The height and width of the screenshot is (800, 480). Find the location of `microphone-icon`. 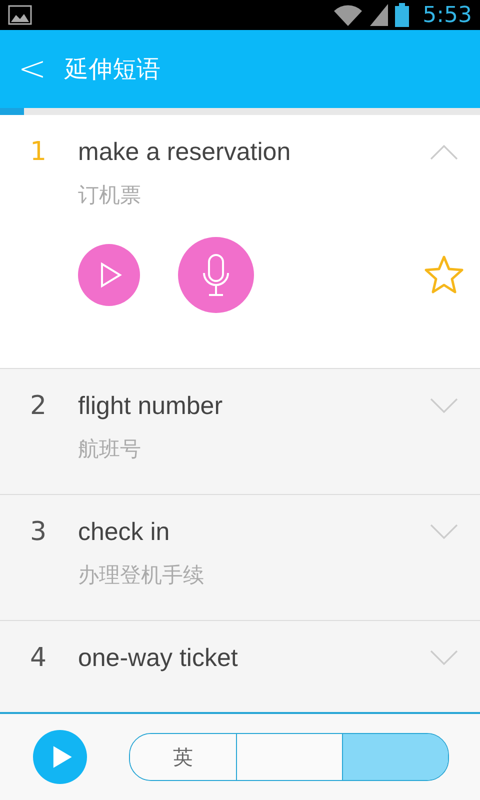

microphone-icon is located at coordinates (216, 275).